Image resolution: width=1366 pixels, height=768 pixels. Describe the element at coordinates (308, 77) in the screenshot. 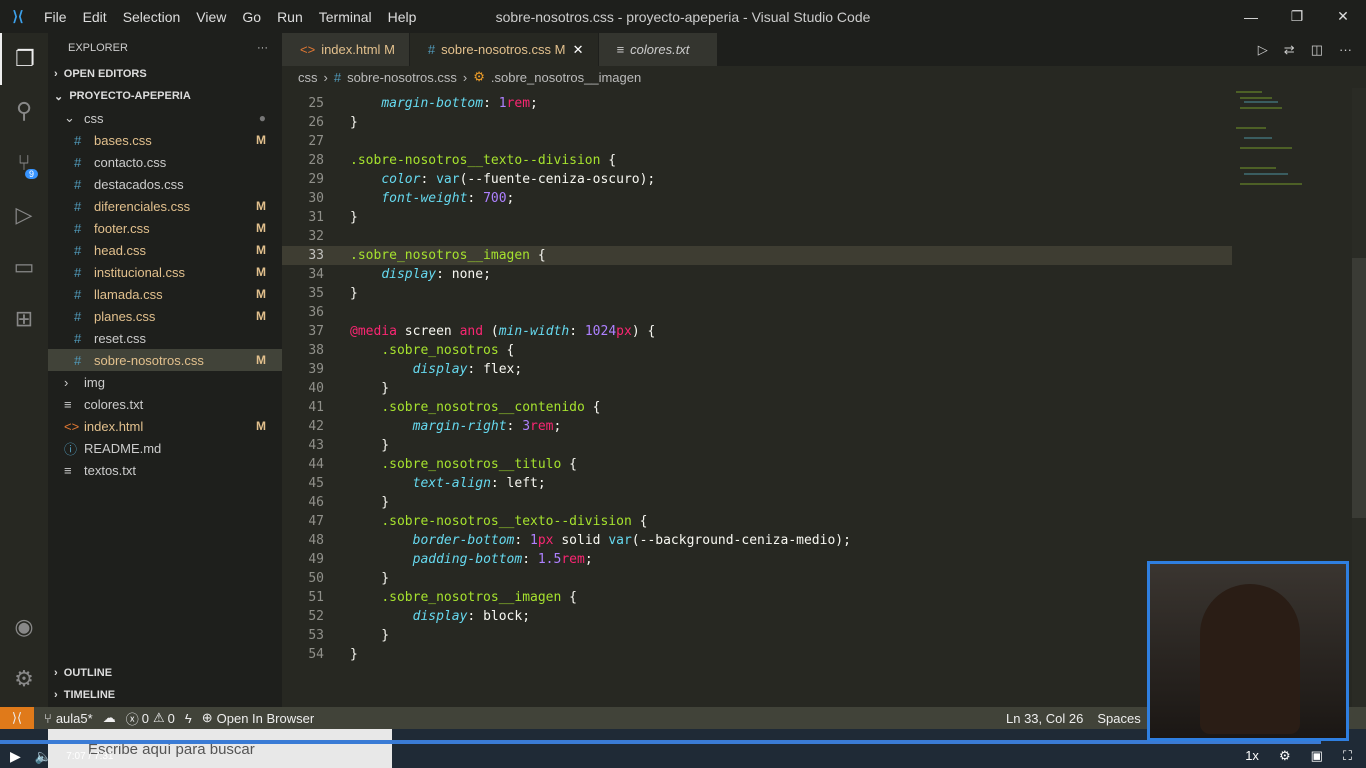

I see `breadcrumb-folder: css` at that location.